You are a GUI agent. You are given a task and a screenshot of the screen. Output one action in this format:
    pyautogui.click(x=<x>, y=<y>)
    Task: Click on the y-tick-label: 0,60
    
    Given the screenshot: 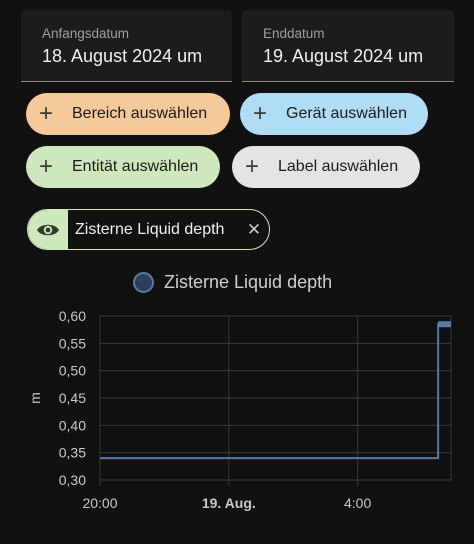 What is the action you would take?
    pyautogui.click(x=72, y=316)
    